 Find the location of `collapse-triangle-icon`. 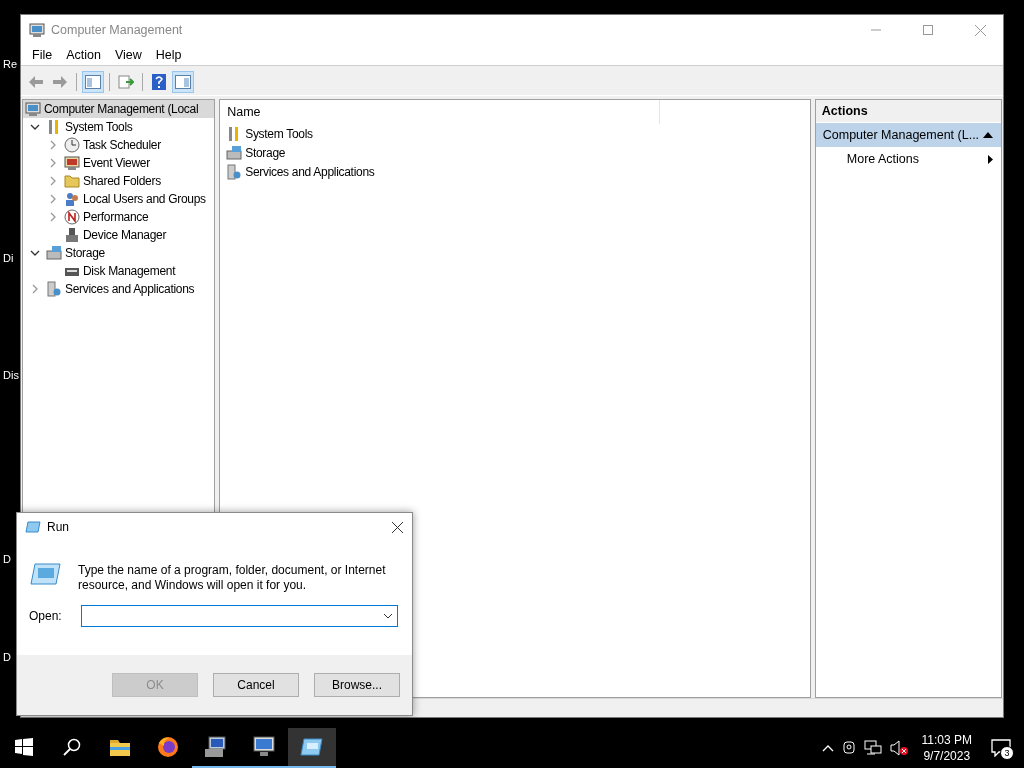

collapse-triangle-icon is located at coordinates (988, 135).